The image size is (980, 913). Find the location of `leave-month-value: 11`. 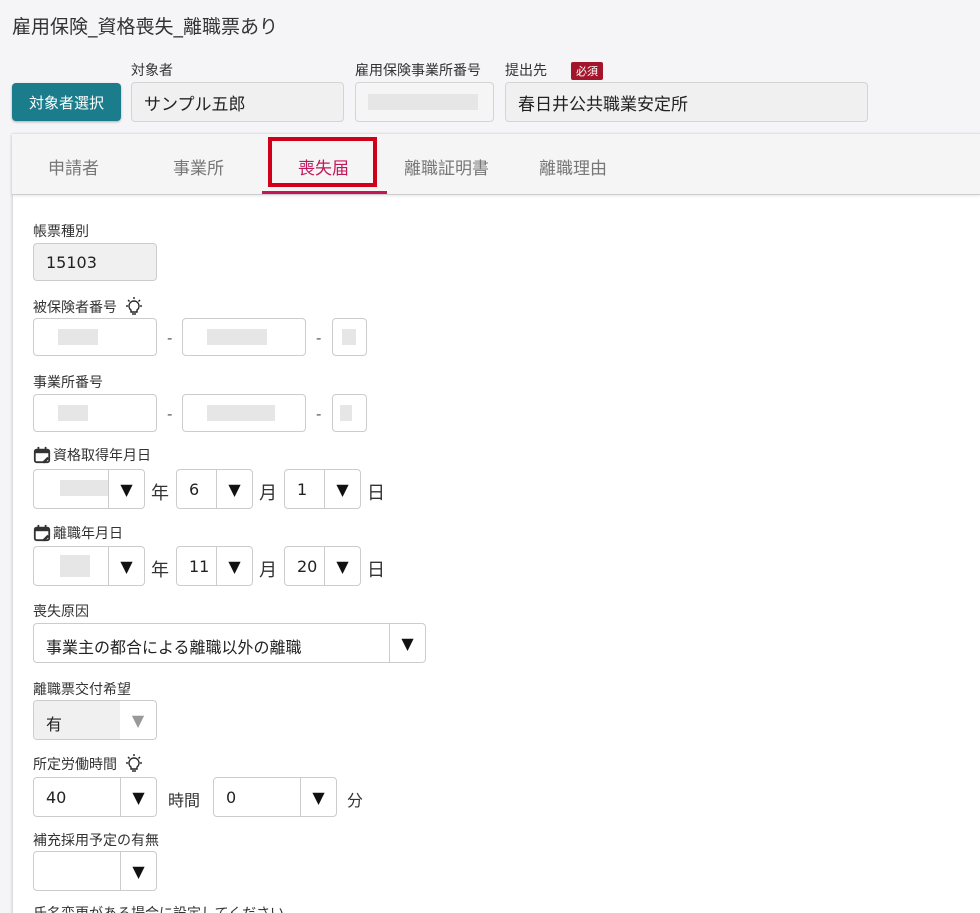

leave-month-value: 11 is located at coordinates (199, 566).